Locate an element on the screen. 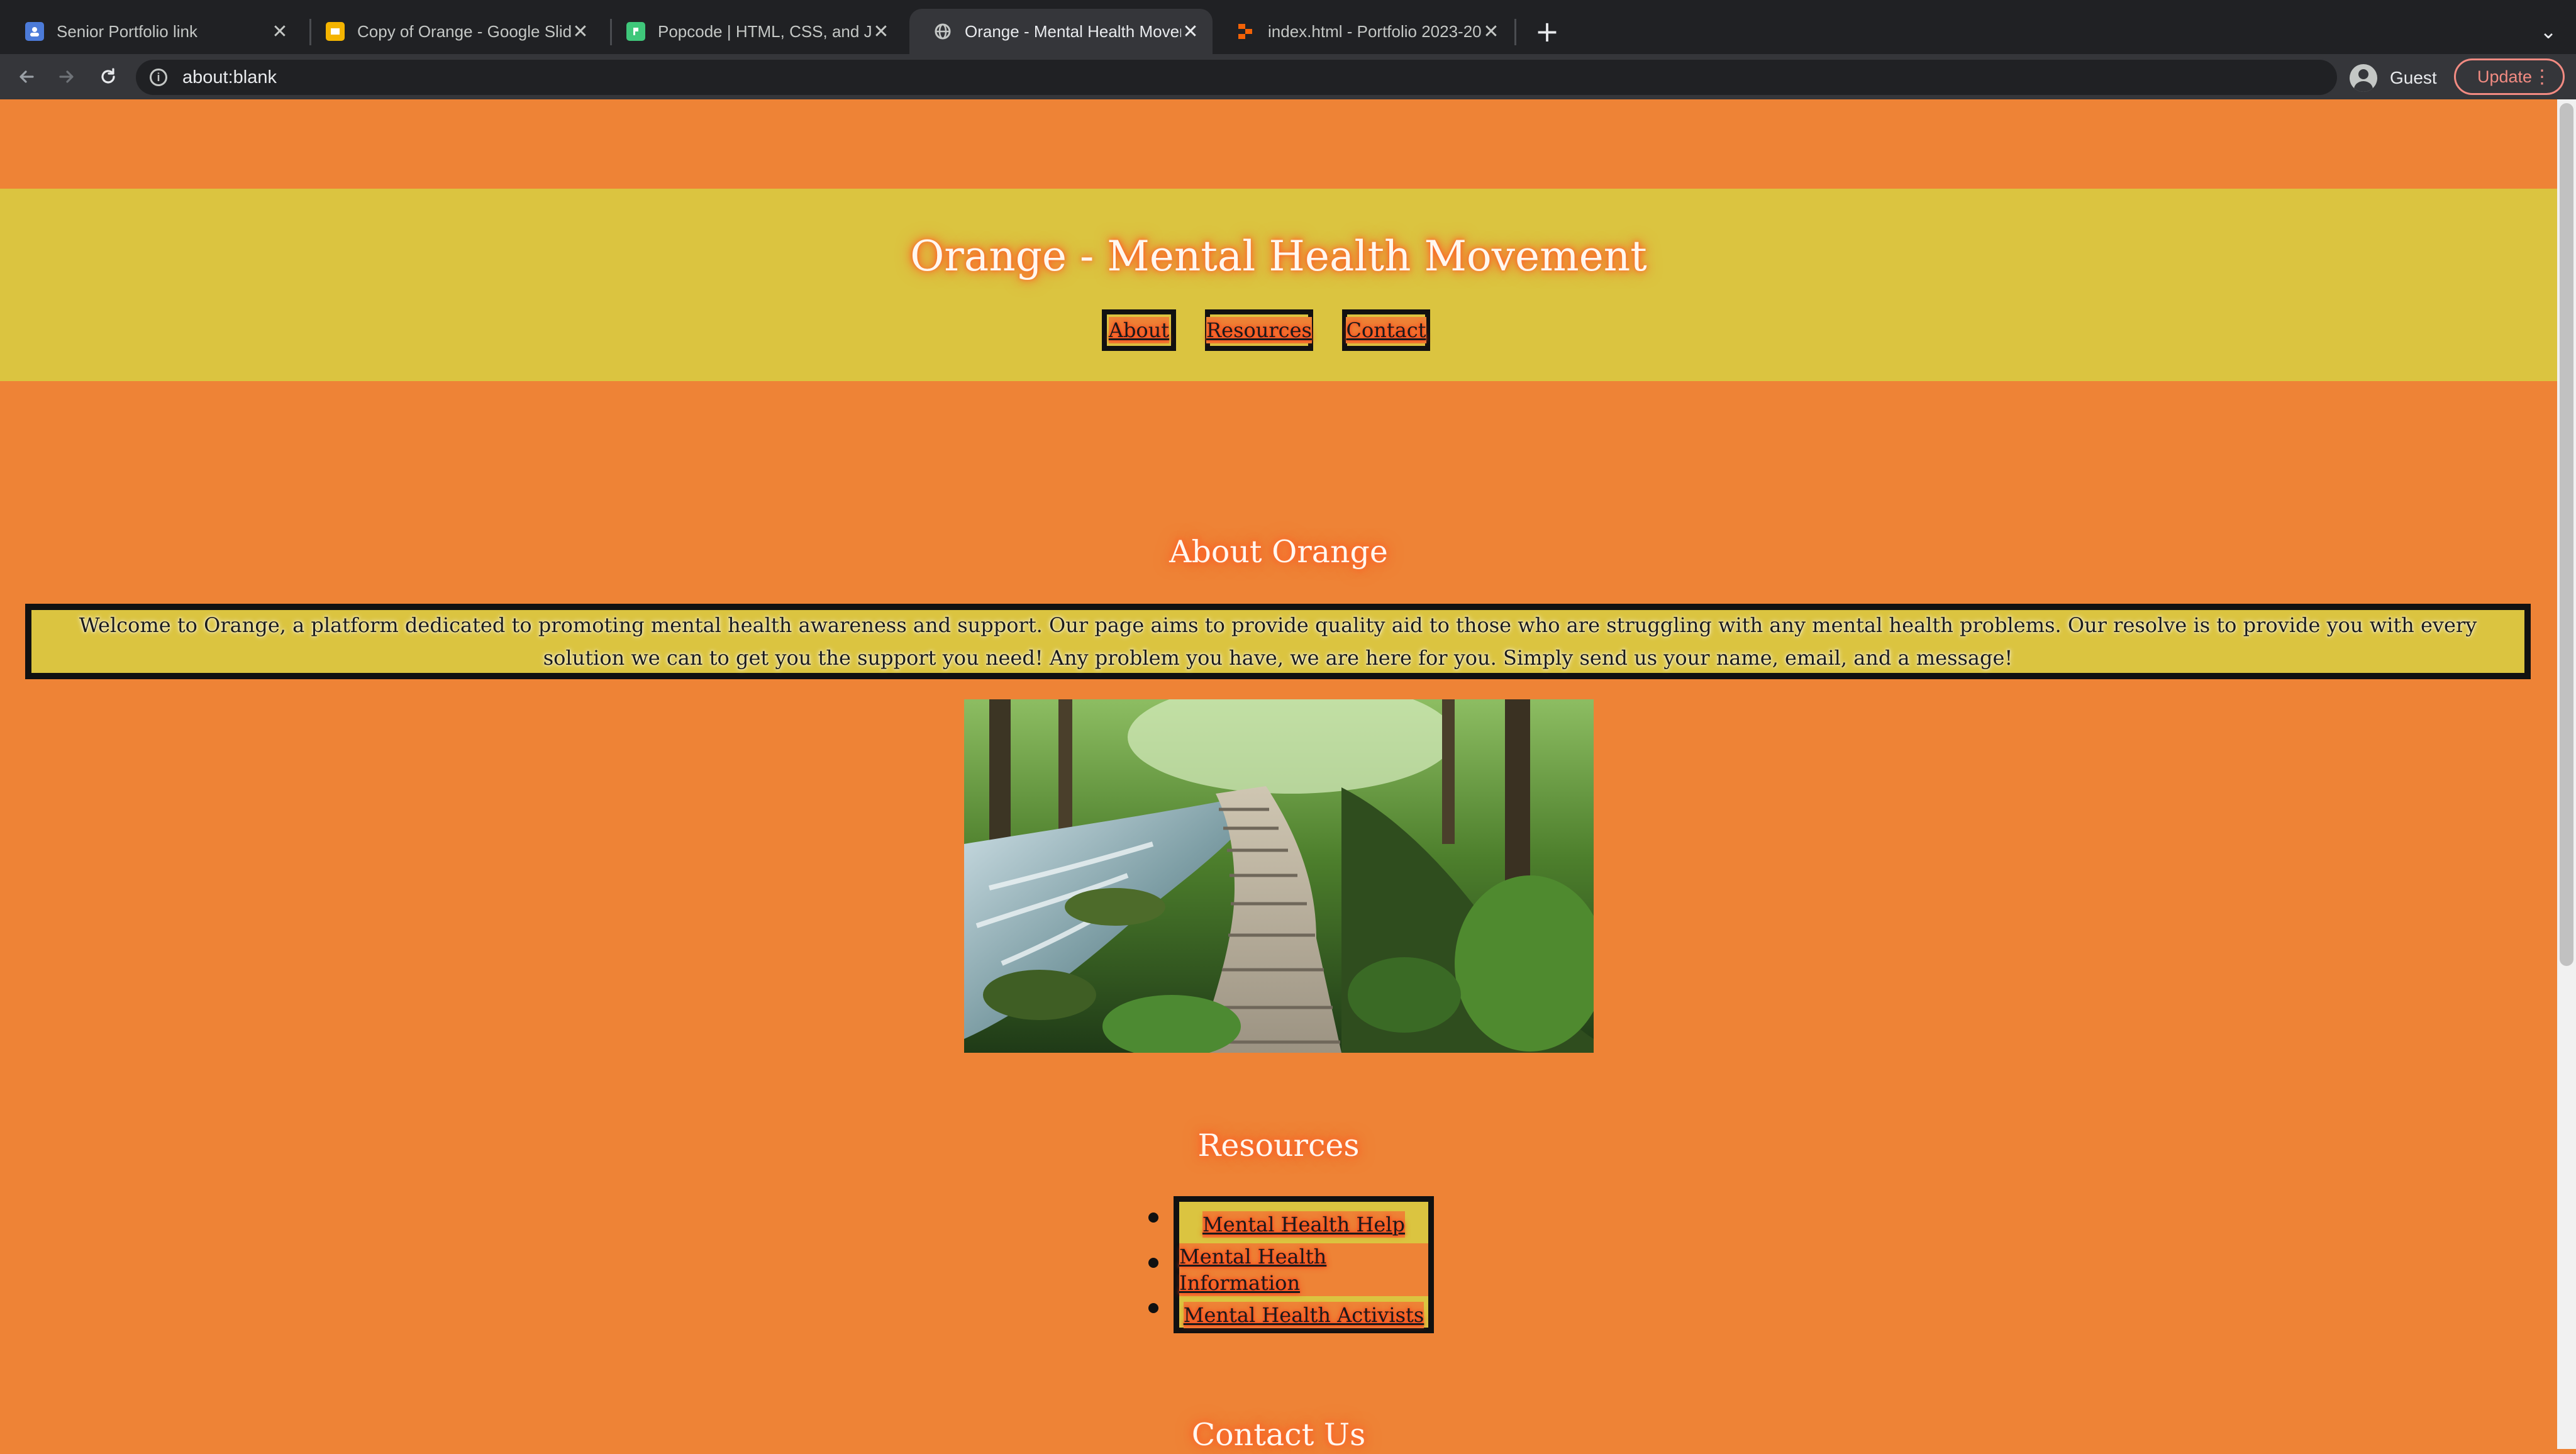 This screenshot has height=1454, width=2576. resources-heading: Resources is located at coordinates (1278, 1145).